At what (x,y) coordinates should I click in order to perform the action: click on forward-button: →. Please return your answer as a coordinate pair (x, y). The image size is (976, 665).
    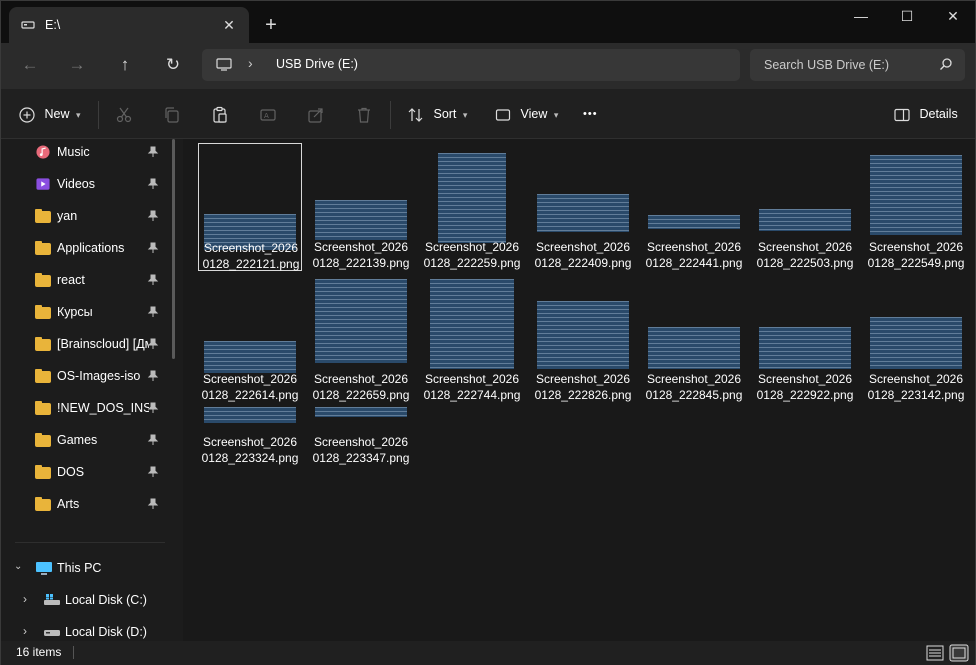
    Looking at the image, I should click on (77, 65).